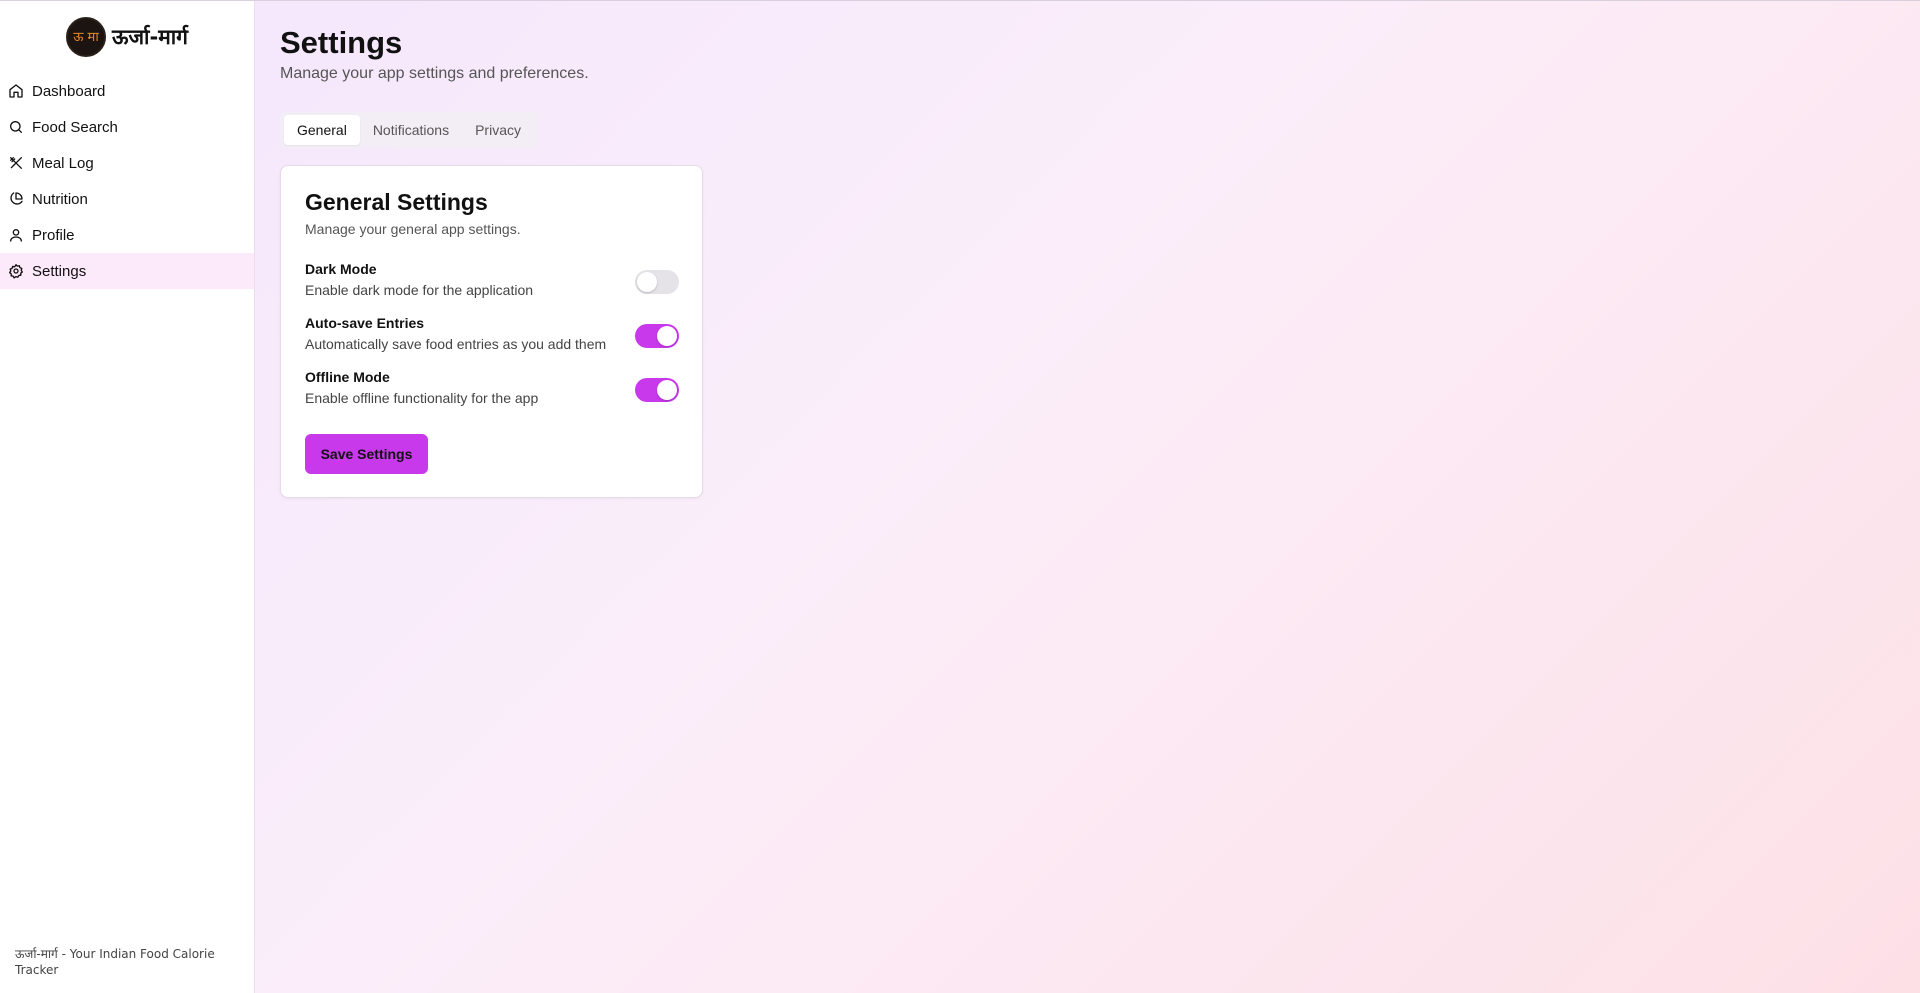  I want to click on card-title: General Settings, so click(396, 202).